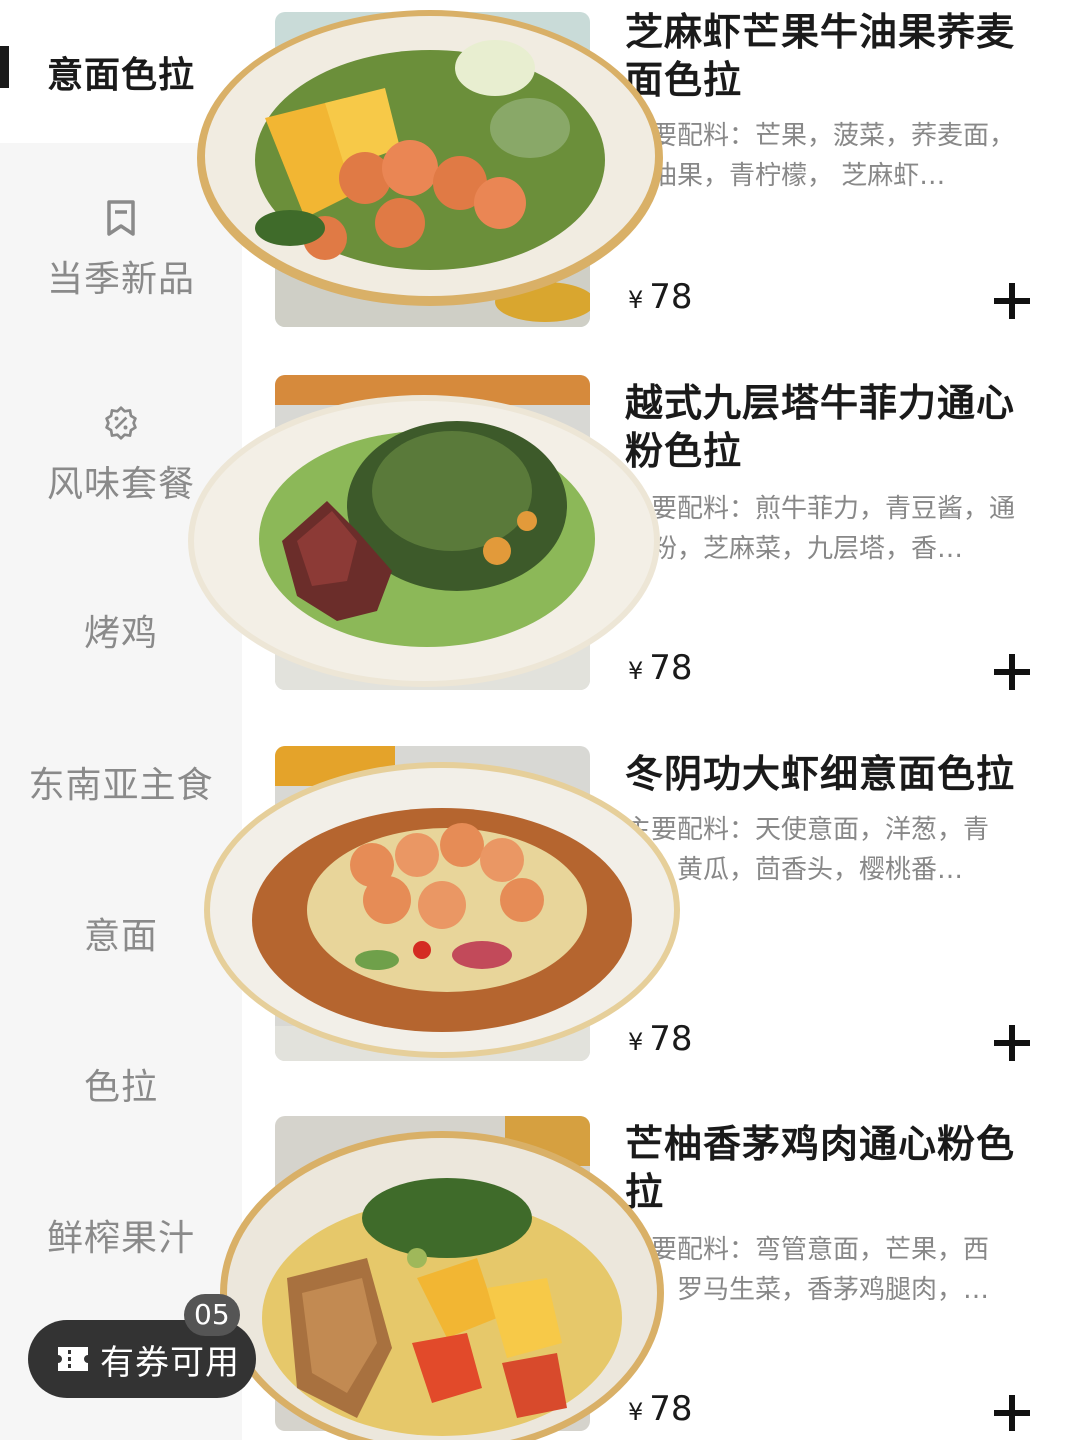 The width and height of the screenshot is (1080, 1440). What do you see at coordinates (120, 936) in the screenshot?
I see `category-label: 意面` at bounding box center [120, 936].